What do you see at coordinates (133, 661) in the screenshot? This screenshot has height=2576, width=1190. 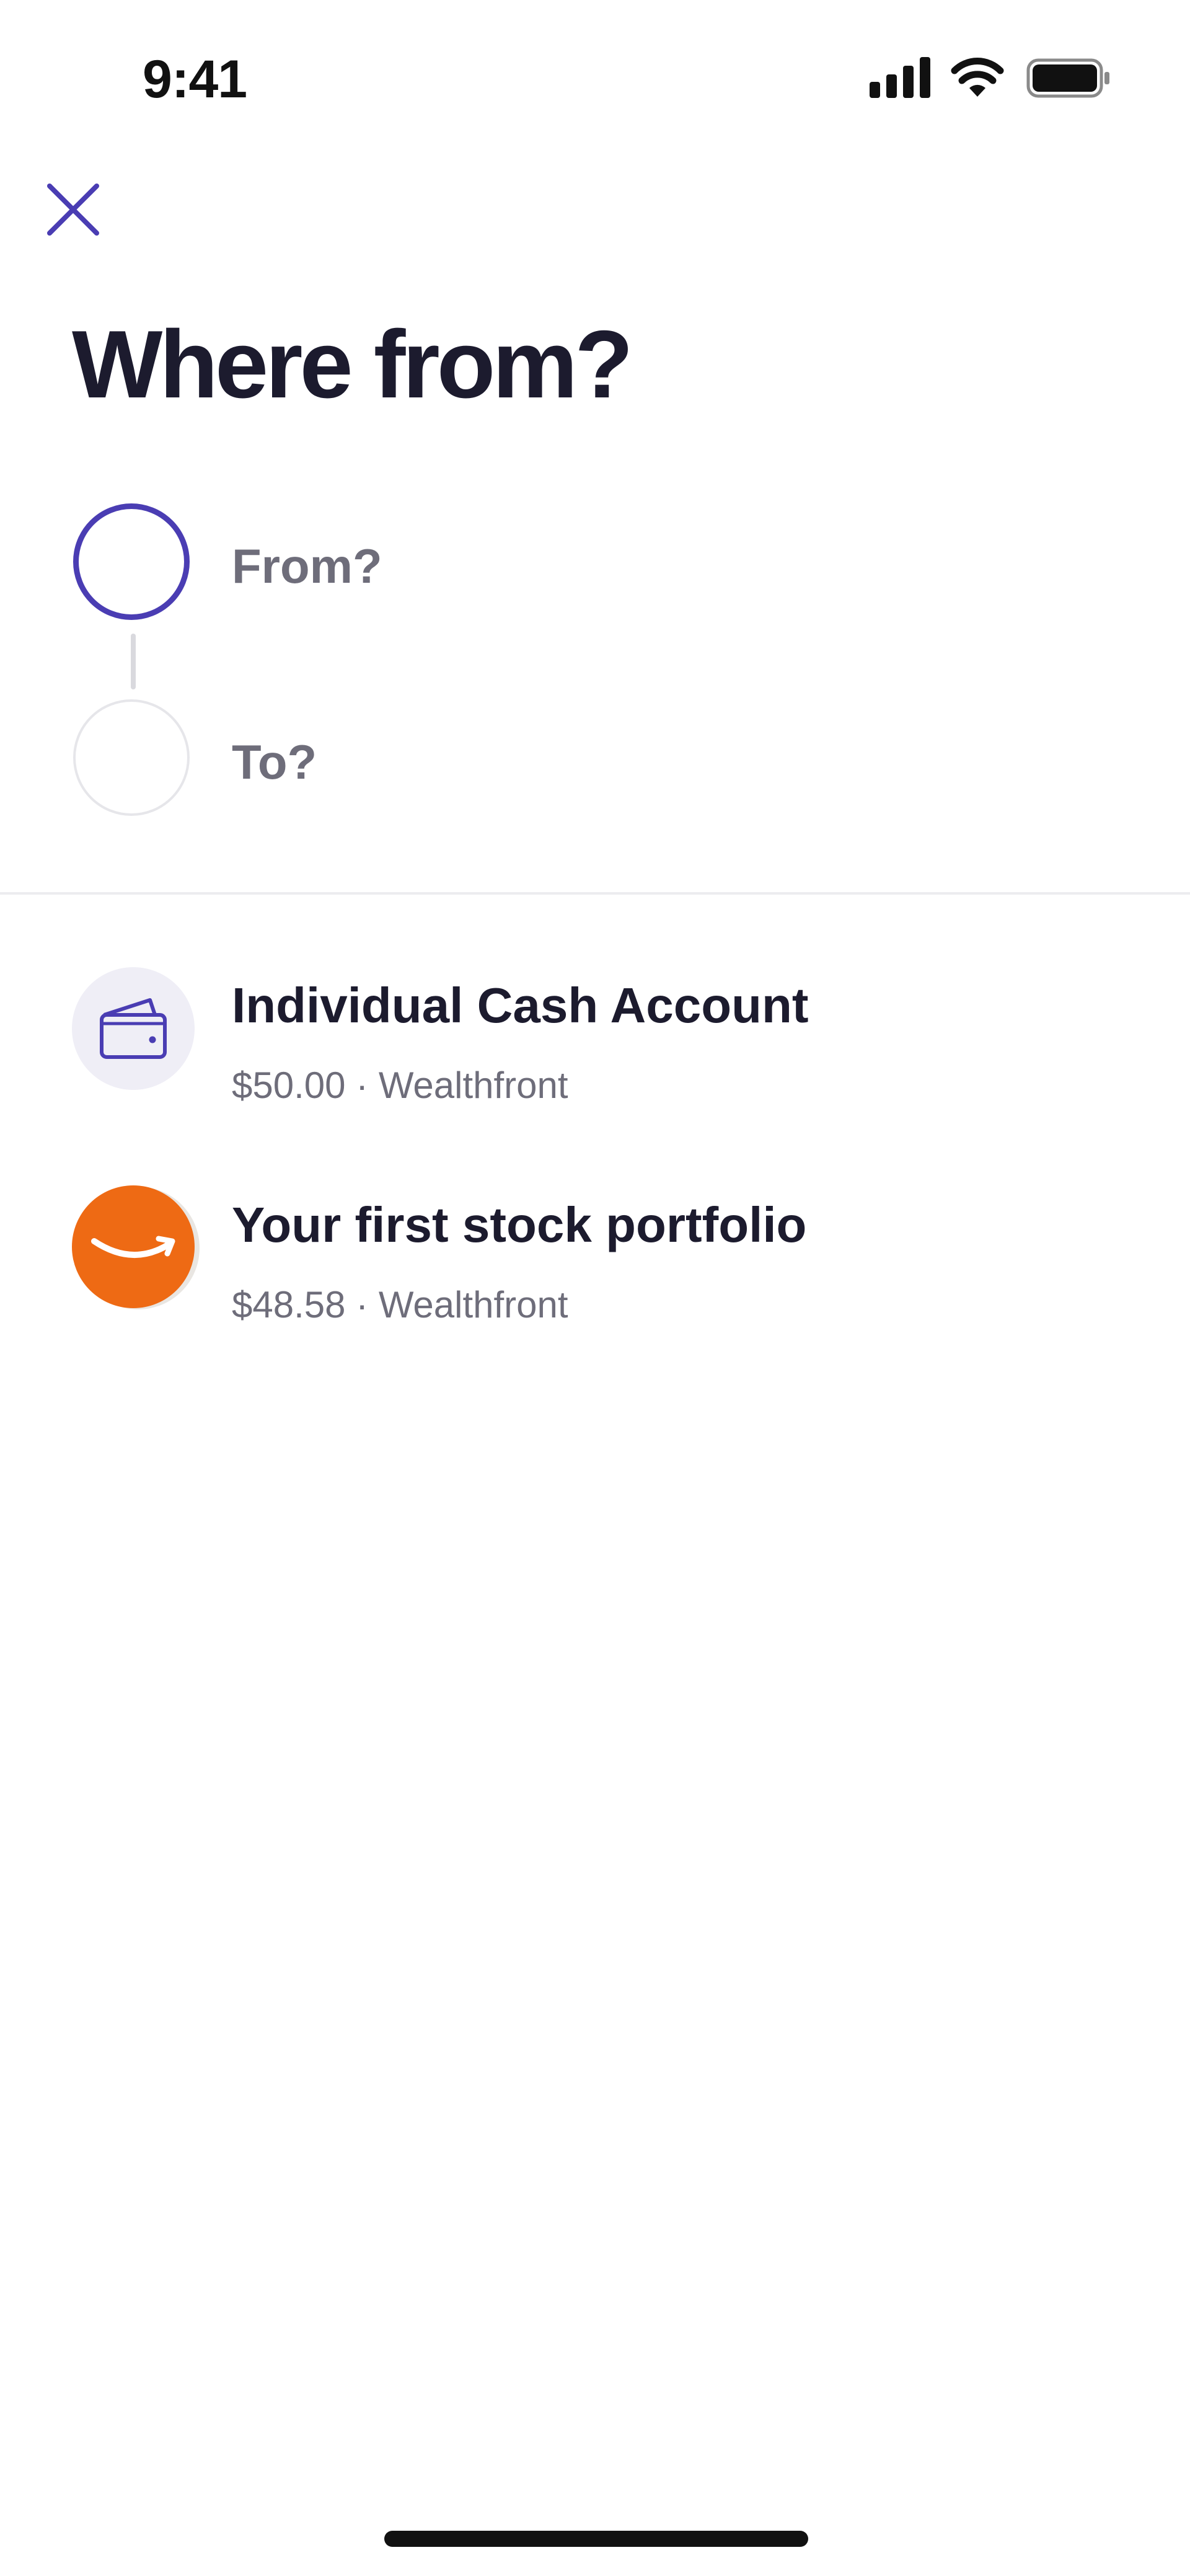 I see `step-connector` at bounding box center [133, 661].